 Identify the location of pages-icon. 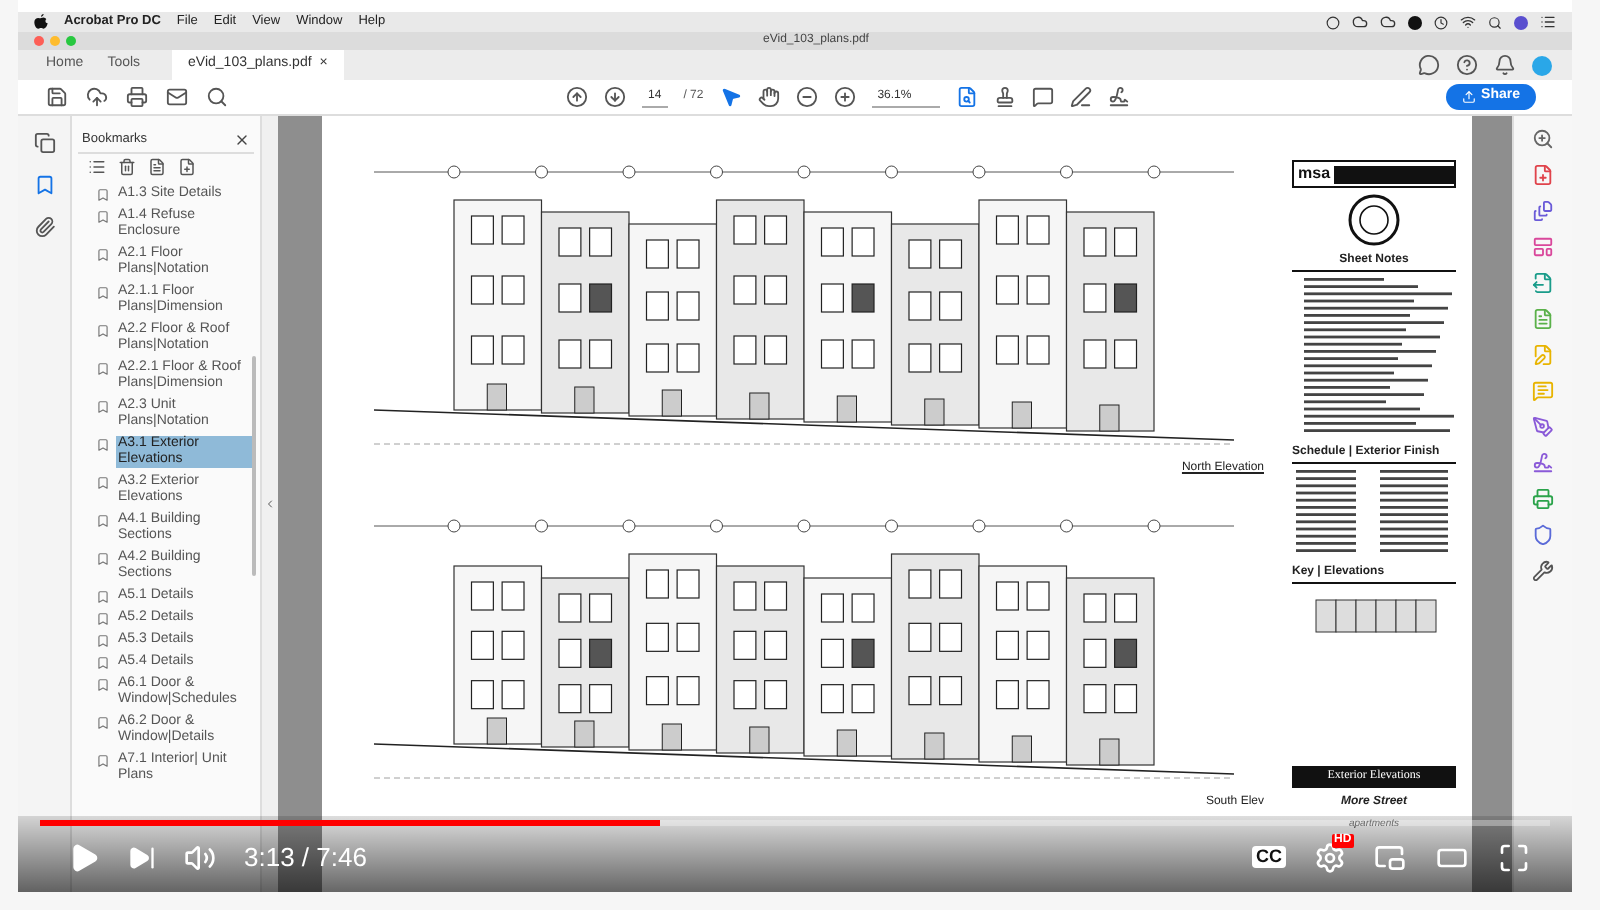
(44, 143).